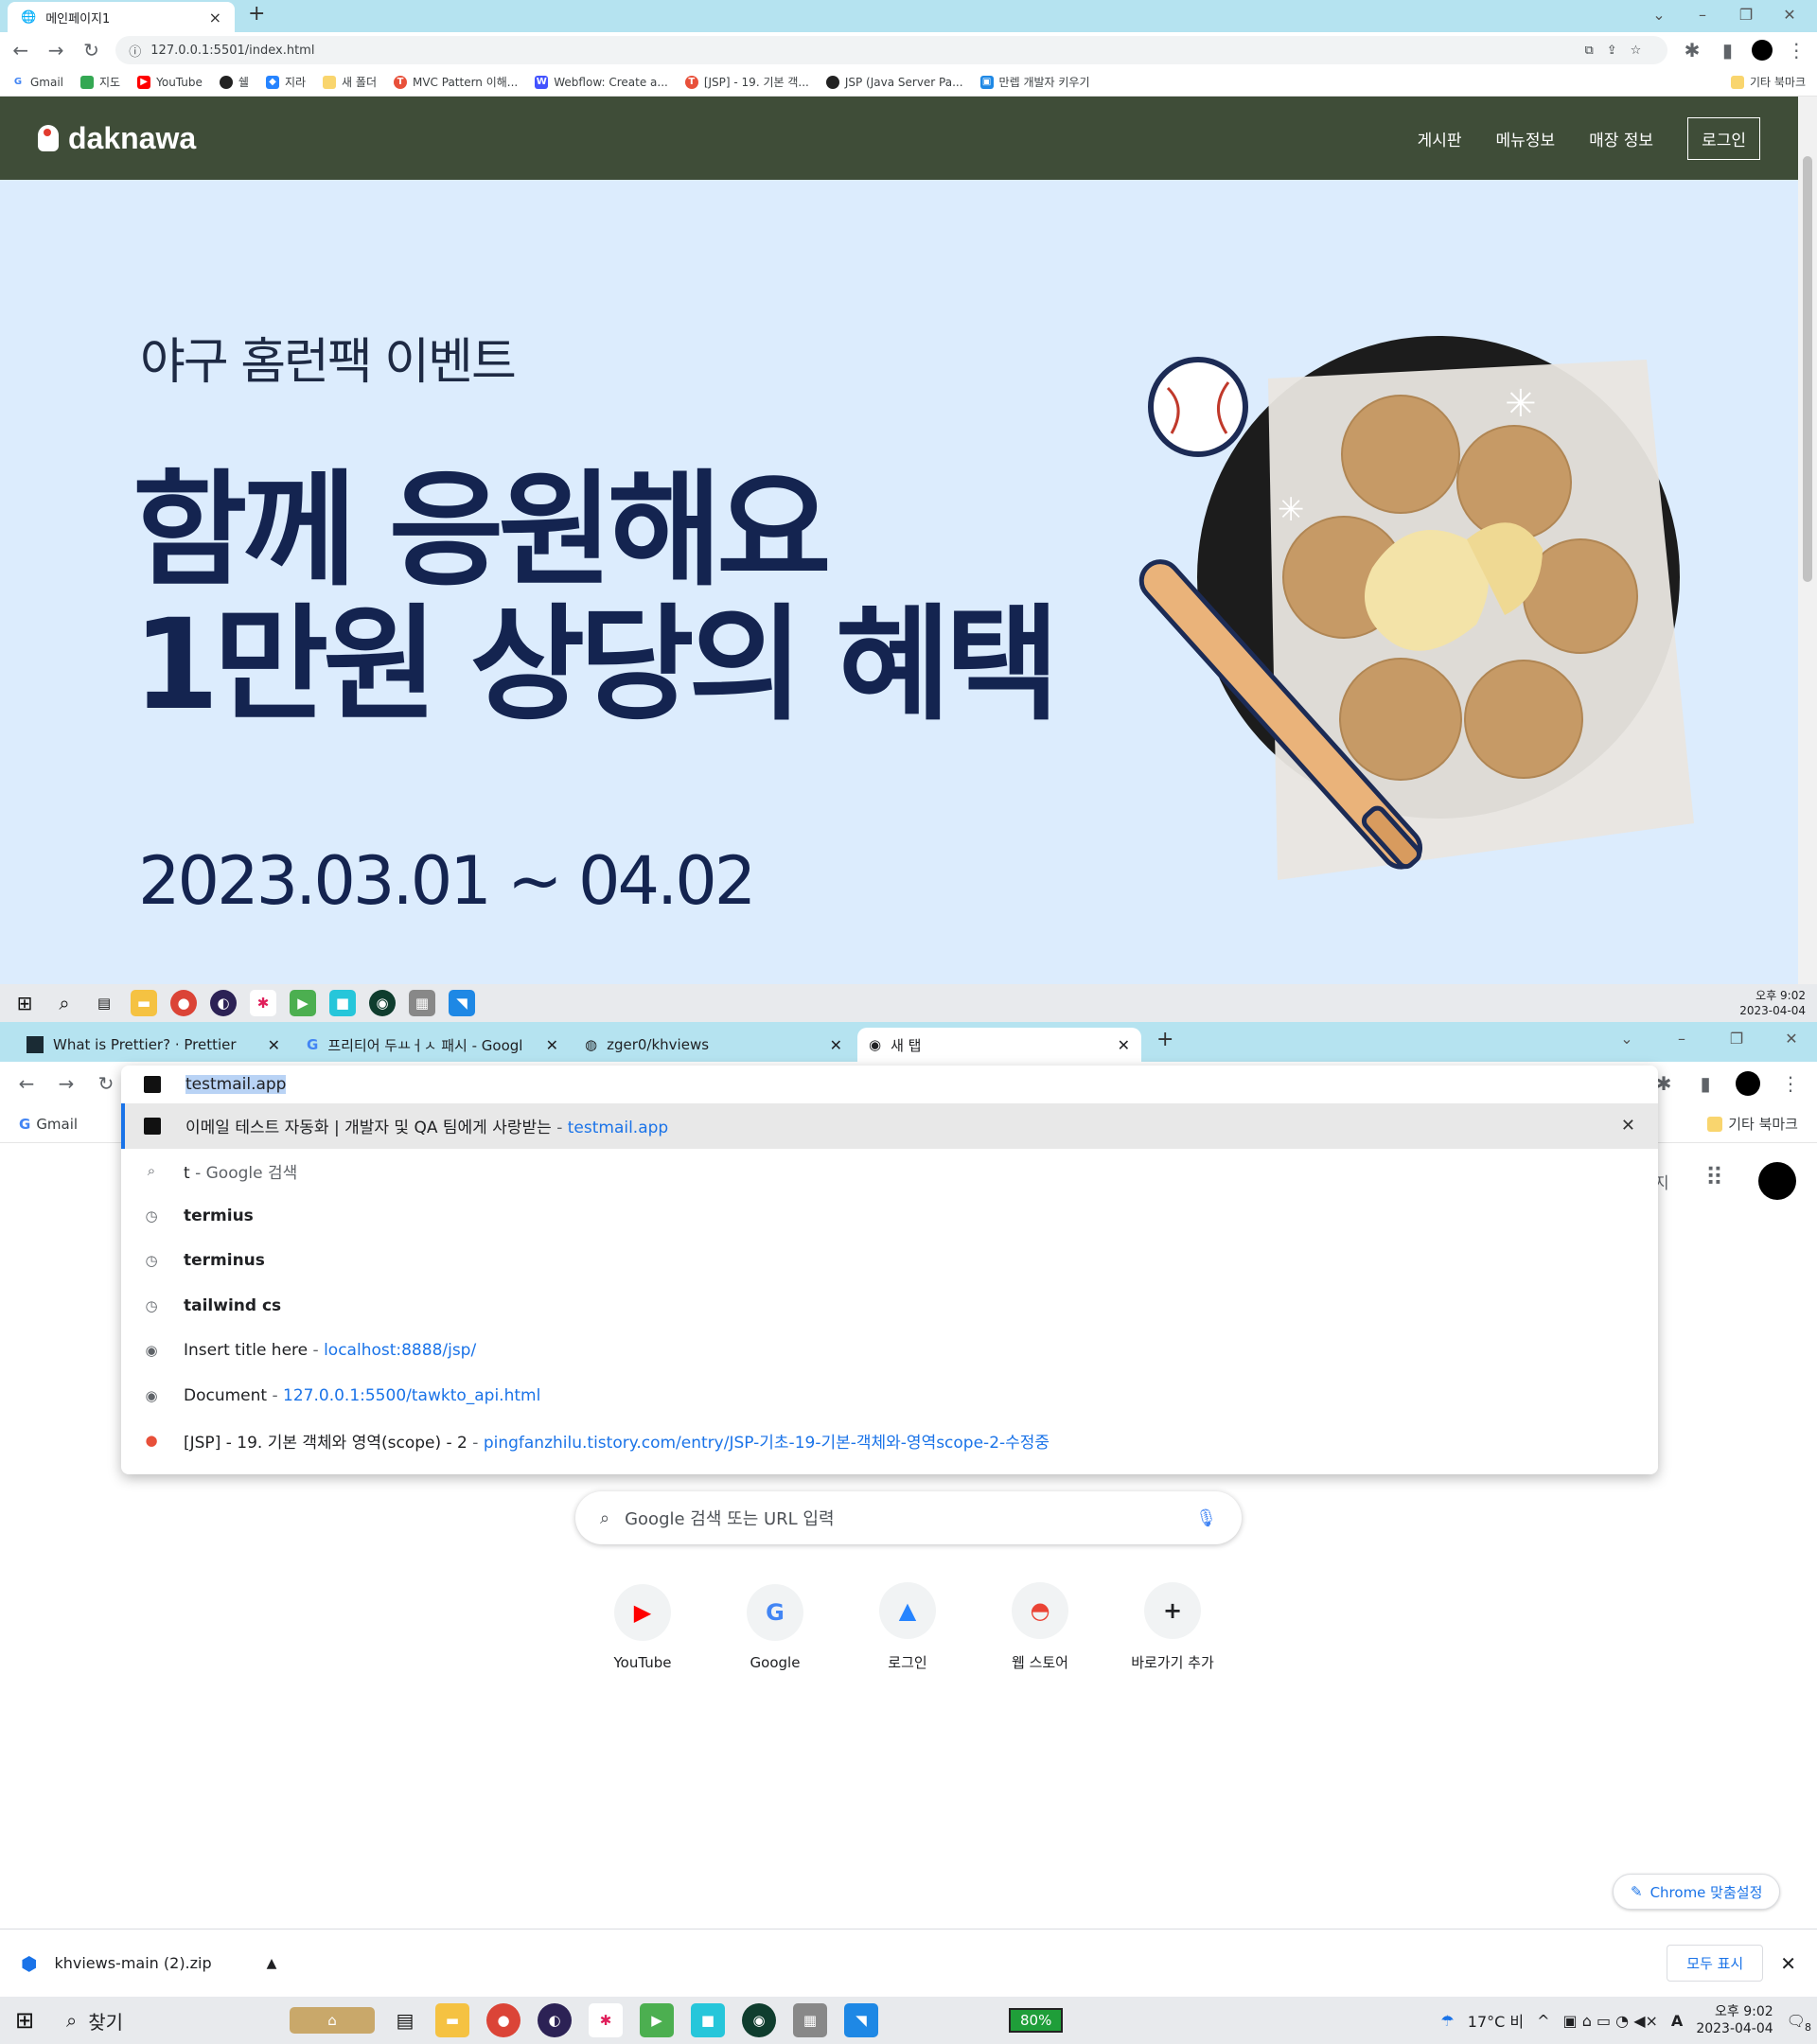  Describe the element at coordinates (1543, 2021) in the screenshot. I see `chevron-up-icon: ^` at that location.